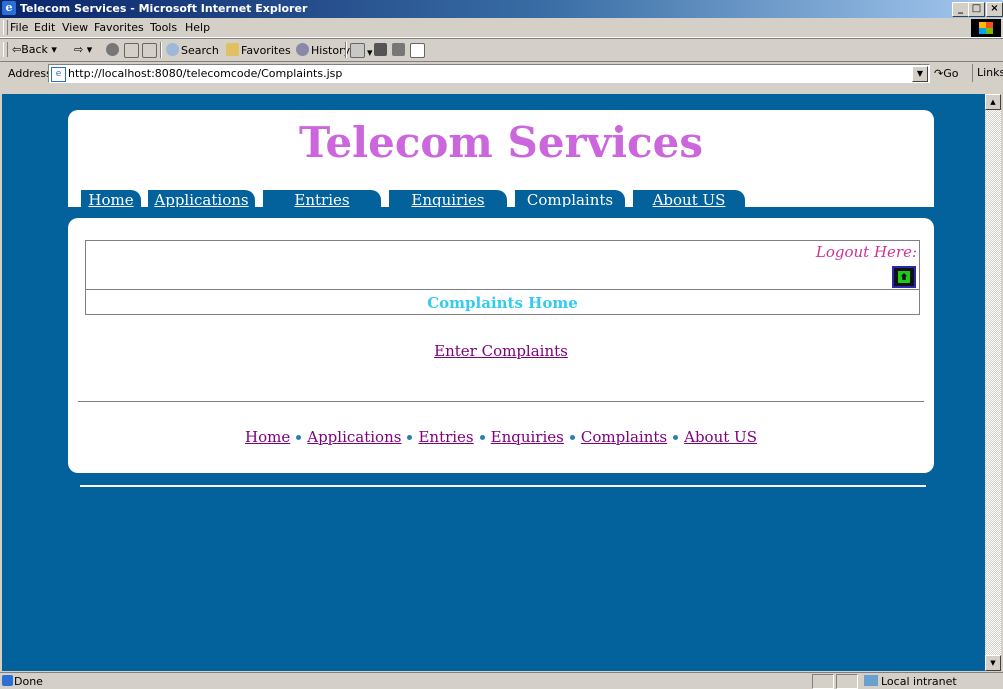 This screenshot has width=1003, height=689. I want to click on site-title: Telecom Services, so click(501, 142).